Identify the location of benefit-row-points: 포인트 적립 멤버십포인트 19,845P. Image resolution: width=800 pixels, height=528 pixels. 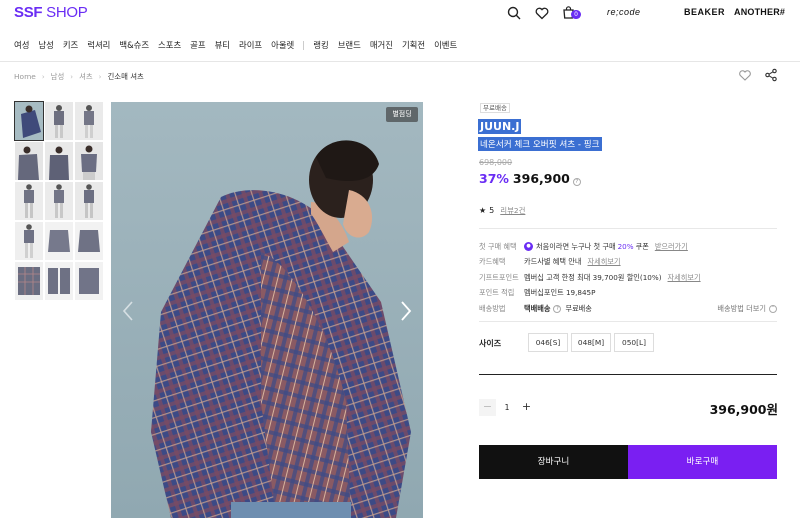
(629, 294).